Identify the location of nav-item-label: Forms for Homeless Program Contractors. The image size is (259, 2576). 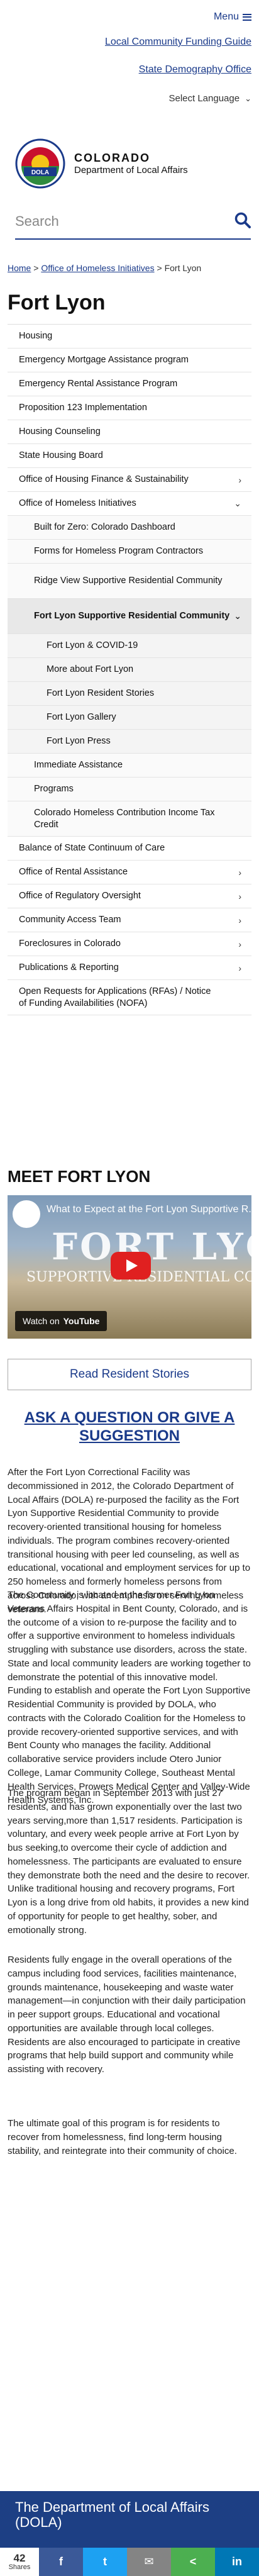
(119, 551).